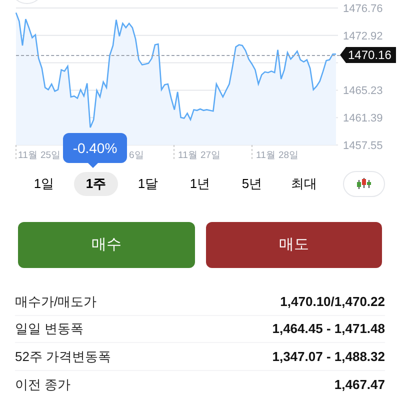 Image resolution: width=400 pixels, height=400 pixels. I want to click on axis-label: 1465.23, so click(363, 91).